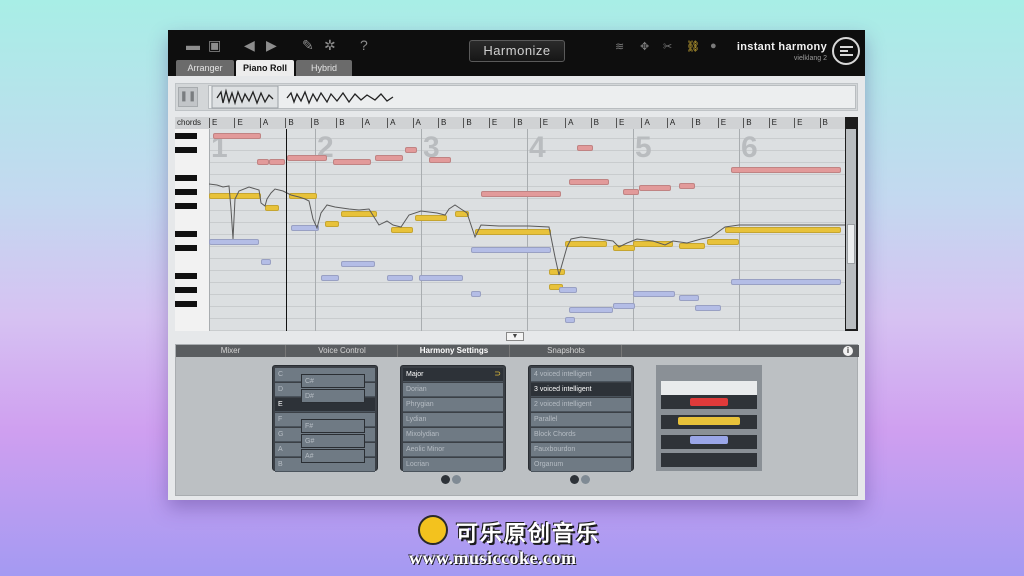  I want to click on pitch-curve, so click(527, 229).